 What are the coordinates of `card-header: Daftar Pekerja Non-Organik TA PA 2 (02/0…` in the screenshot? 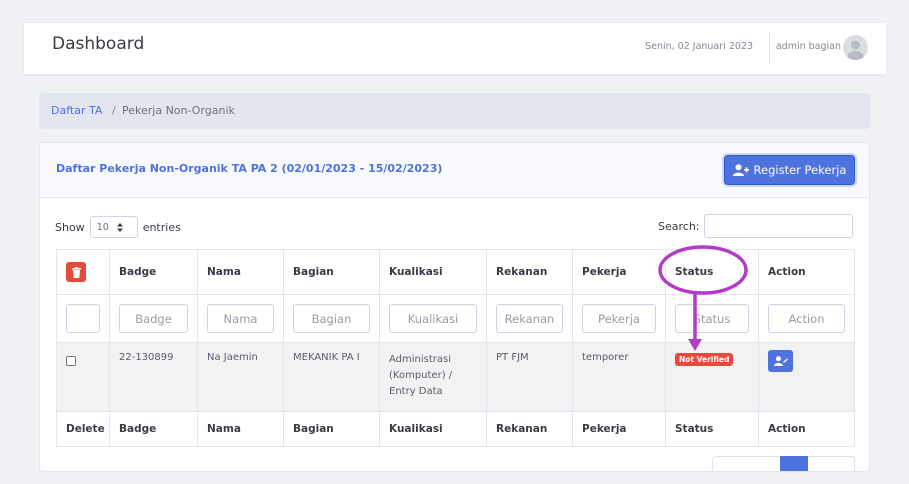 It's located at (454, 170).